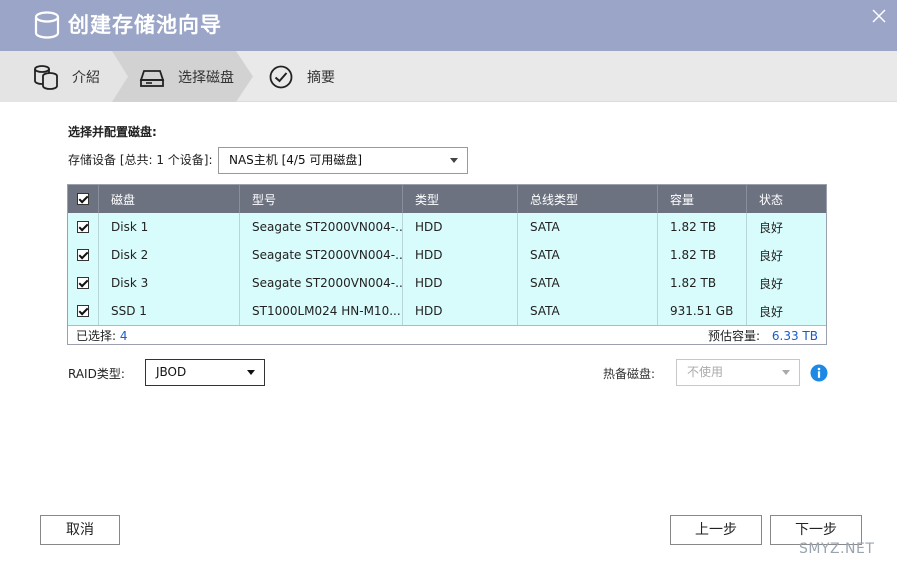 The height and width of the screenshot is (570, 897). What do you see at coordinates (763, 335) in the screenshot?
I see `capacity-summary: 预估容量: 6.33 TB` at bounding box center [763, 335].